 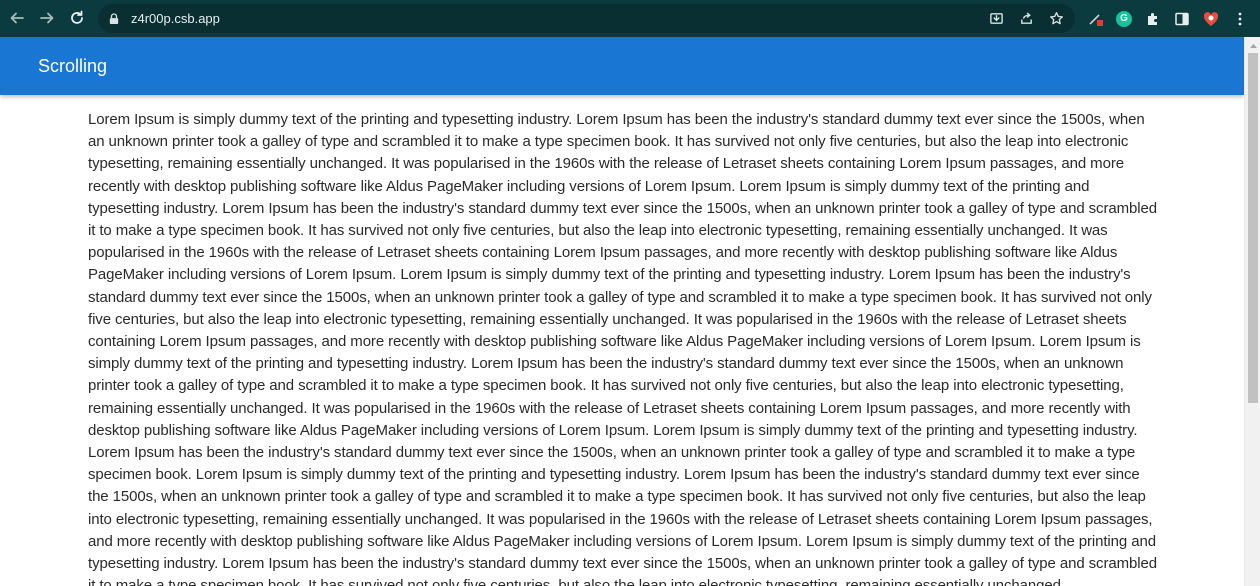 I want to click on arrow-right-icon, so click(x=47, y=18).